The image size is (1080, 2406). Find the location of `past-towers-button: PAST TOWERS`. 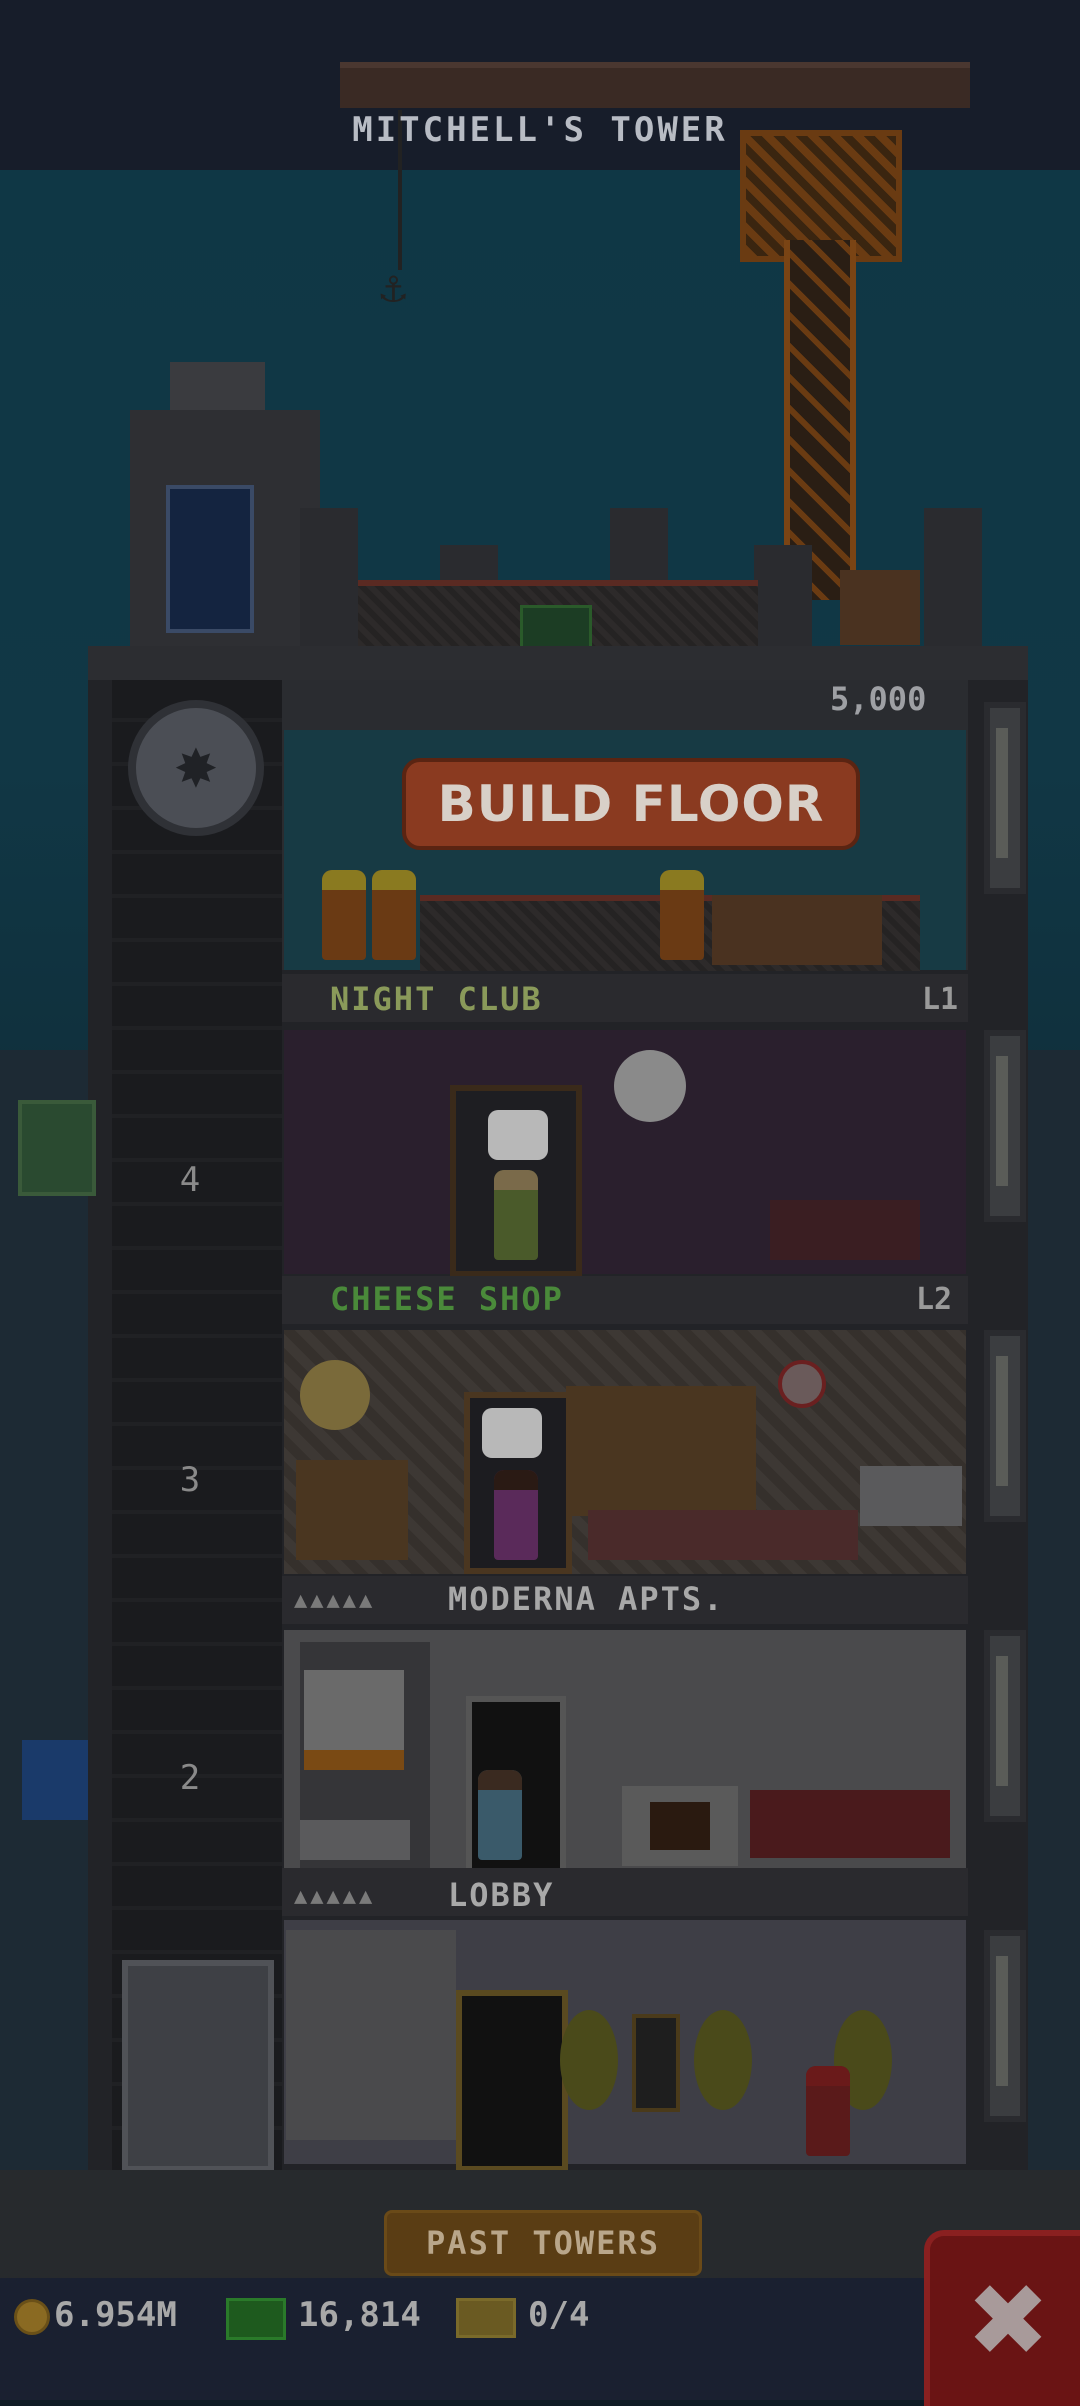

past-towers-button: PAST TOWERS is located at coordinates (543, 2243).